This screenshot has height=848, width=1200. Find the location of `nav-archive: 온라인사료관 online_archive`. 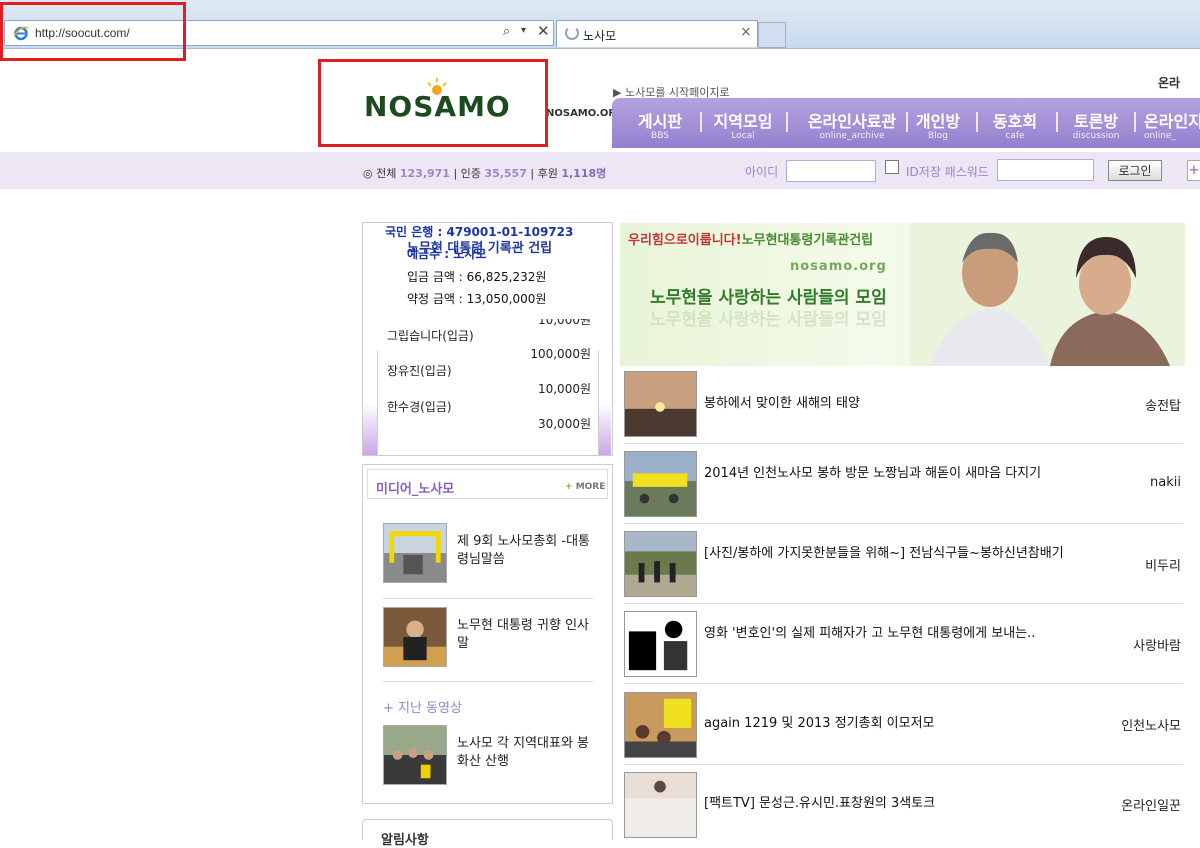

nav-archive: 온라인사료관 online_archive is located at coordinates (852, 124).